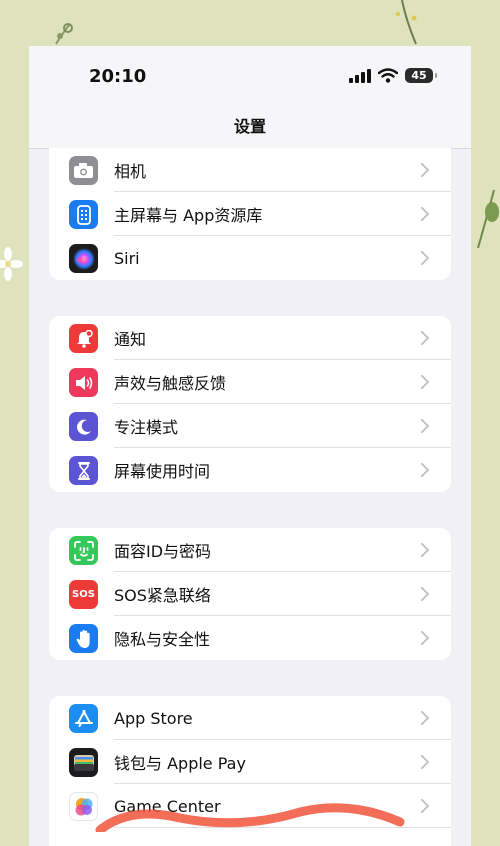  What do you see at coordinates (83, 170) in the screenshot?
I see `camera-icon` at bounding box center [83, 170].